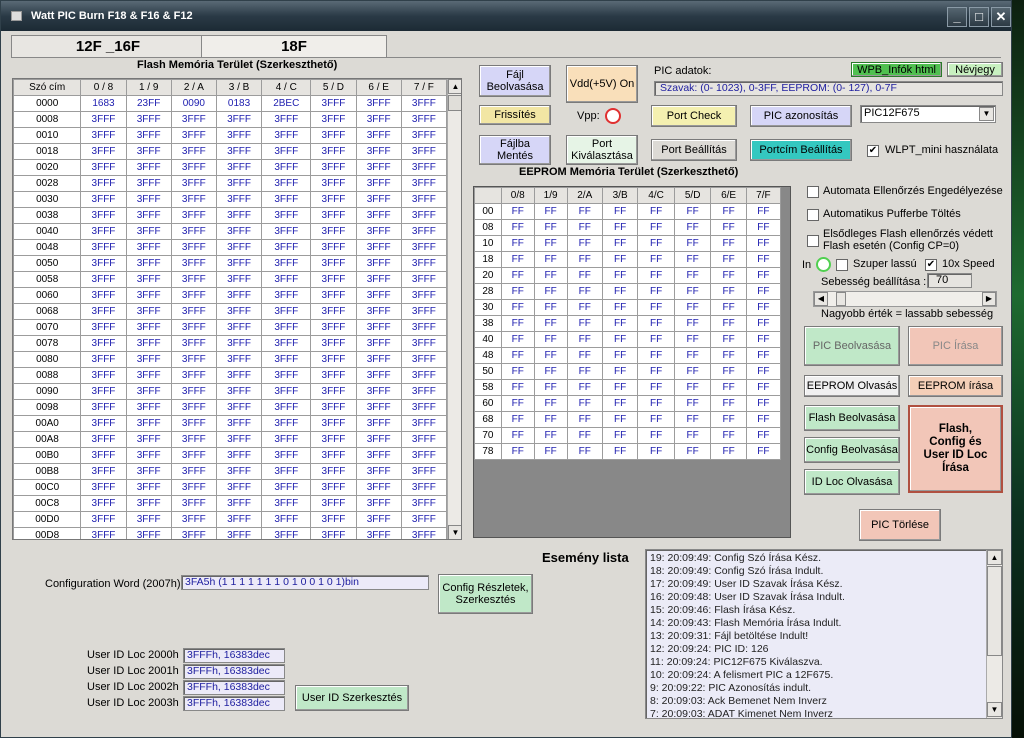 Image resolution: width=1024 pixels, height=738 pixels. What do you see at coordinates (602, 150) in the screenshot?
I see `port-select-button: Port Kiválasztása` at bounding box center [602, 150].